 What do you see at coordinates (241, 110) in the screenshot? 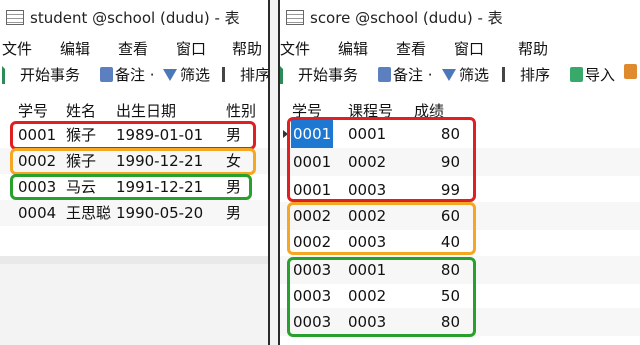
I see `column-header: 性别` at bounding box center [241, 110].